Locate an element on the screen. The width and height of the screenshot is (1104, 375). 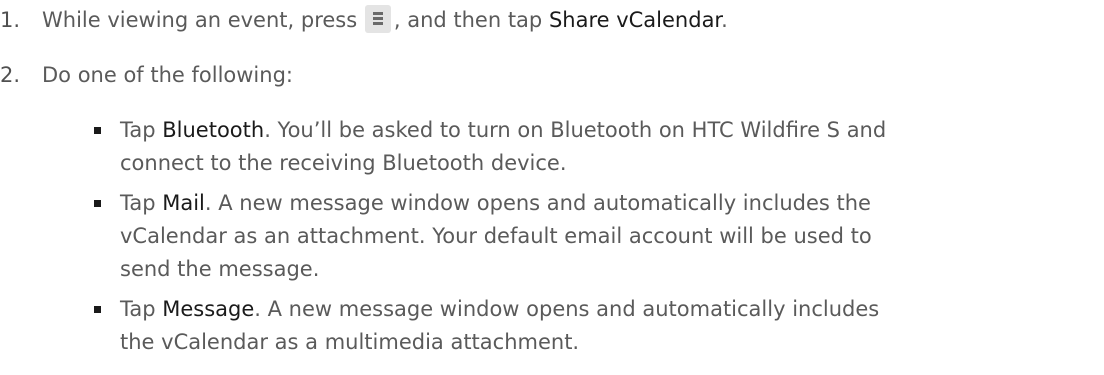
bluetooth-label: Bluetooth is located at coordinates (213, 130).